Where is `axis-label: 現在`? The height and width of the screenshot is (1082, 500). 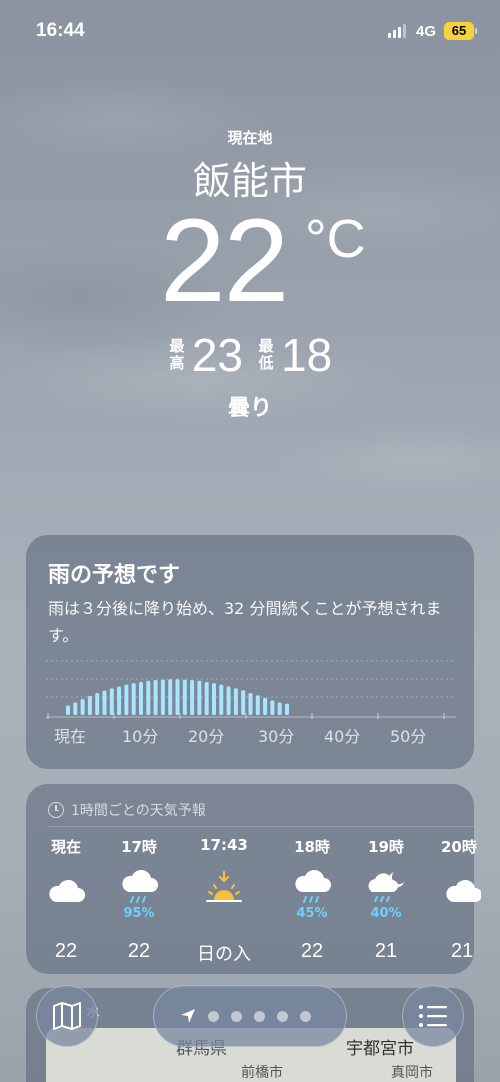 axis-label: 現在 is located at coordinates (70, 736).